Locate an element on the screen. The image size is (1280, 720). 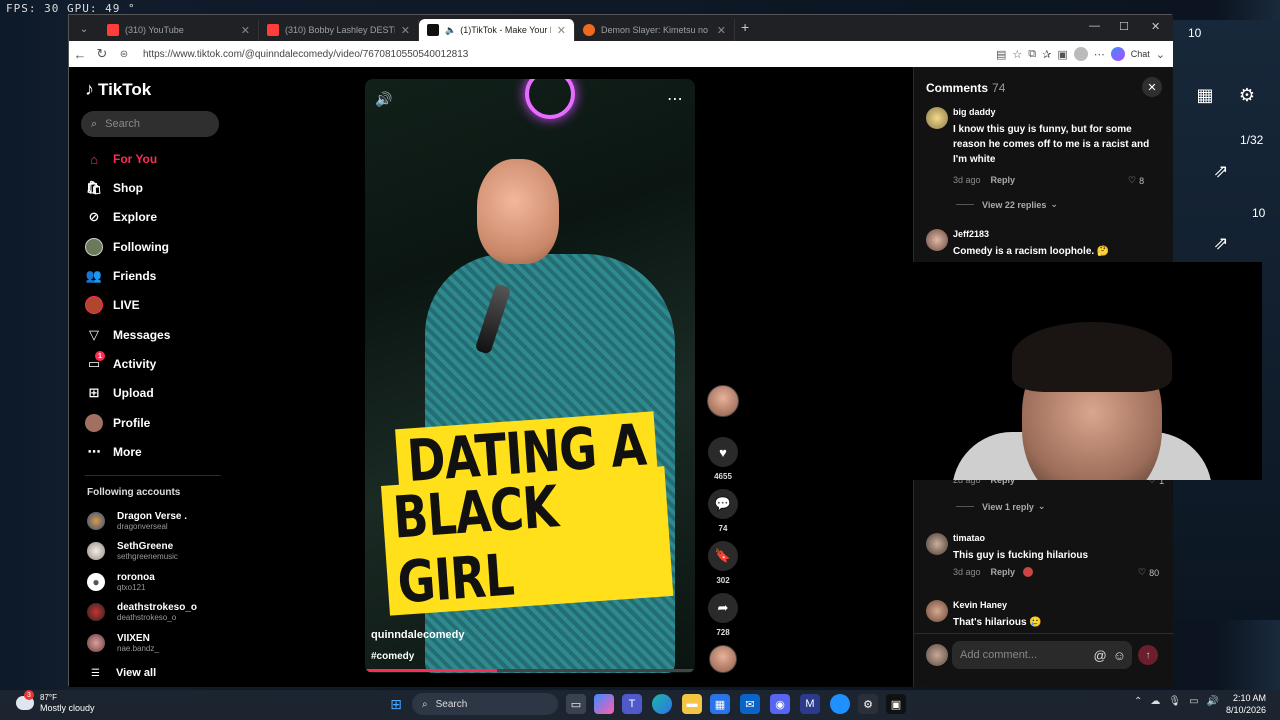
back-icon: ← is located at coordinates (80, 54).